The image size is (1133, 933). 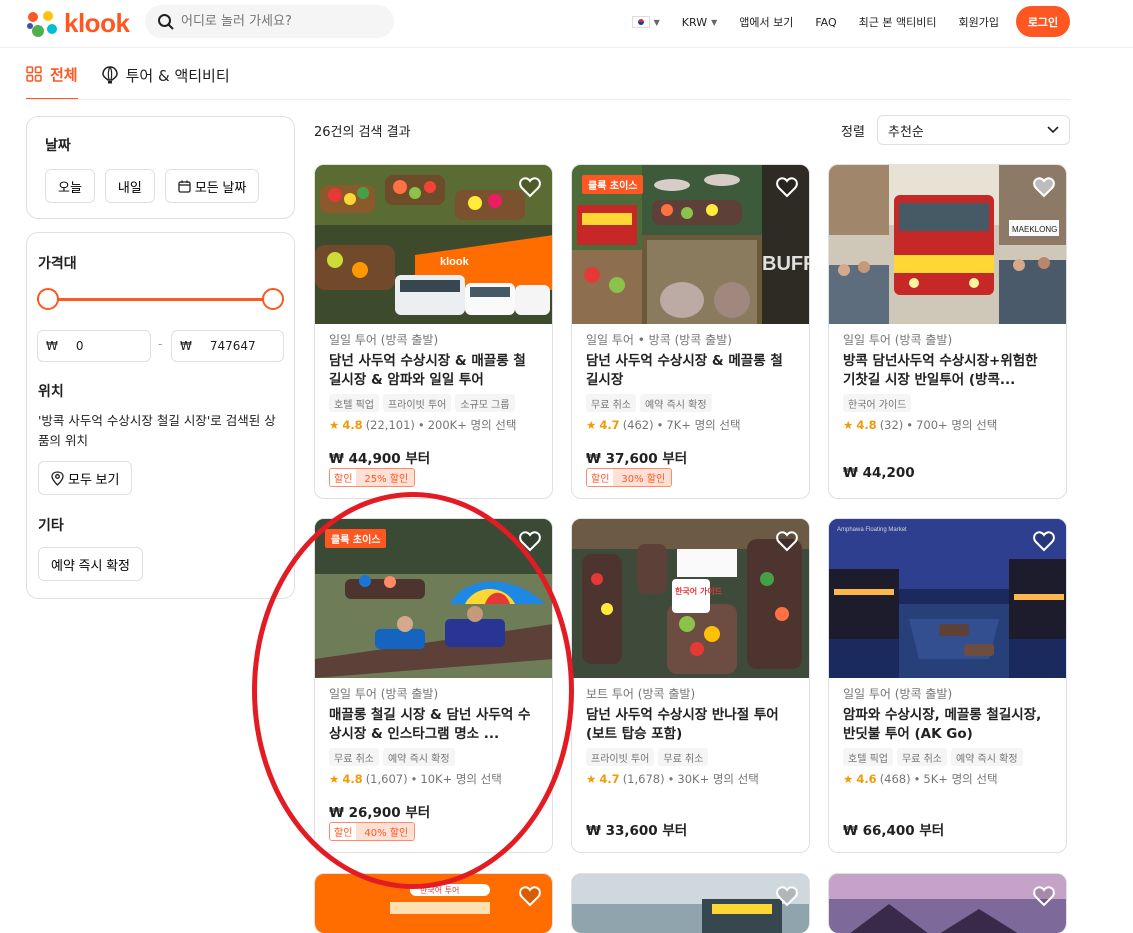 What do you see at coordinates (853, 132) in the screenshot?
I see `sort-label: 정렬` at bounding box center [853, 132].